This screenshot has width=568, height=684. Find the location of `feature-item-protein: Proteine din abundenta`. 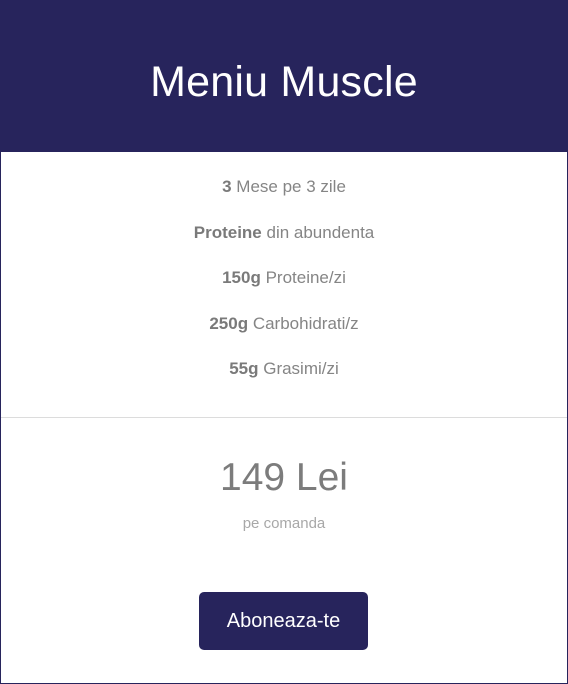

feature-item-protein: Proteine din abundenta is located at coordinates (284, 233).